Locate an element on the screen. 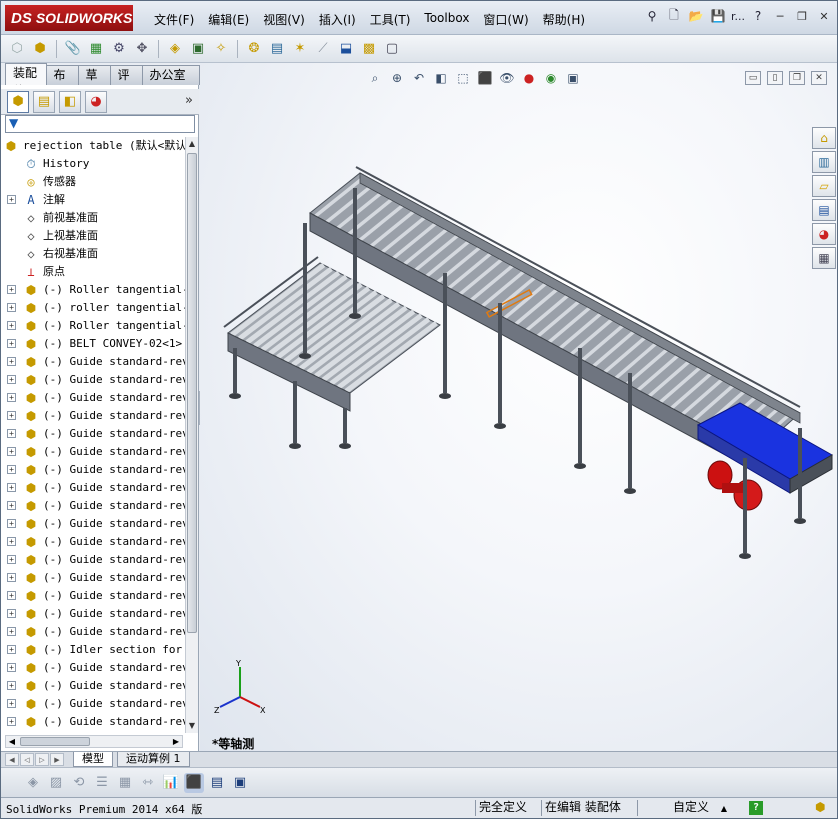 This screenshot has height=819, width=838. timeline-icon: ⇿ is located at coordinates (148, 783).